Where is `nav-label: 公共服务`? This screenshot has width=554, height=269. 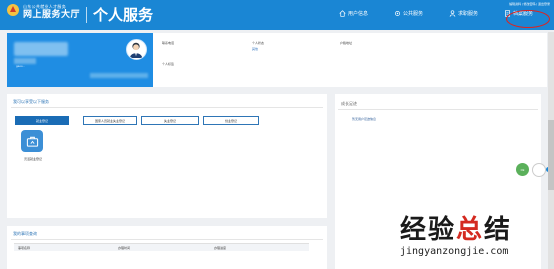
nav-label: 公共服务 is located at coordinates (412, 14).